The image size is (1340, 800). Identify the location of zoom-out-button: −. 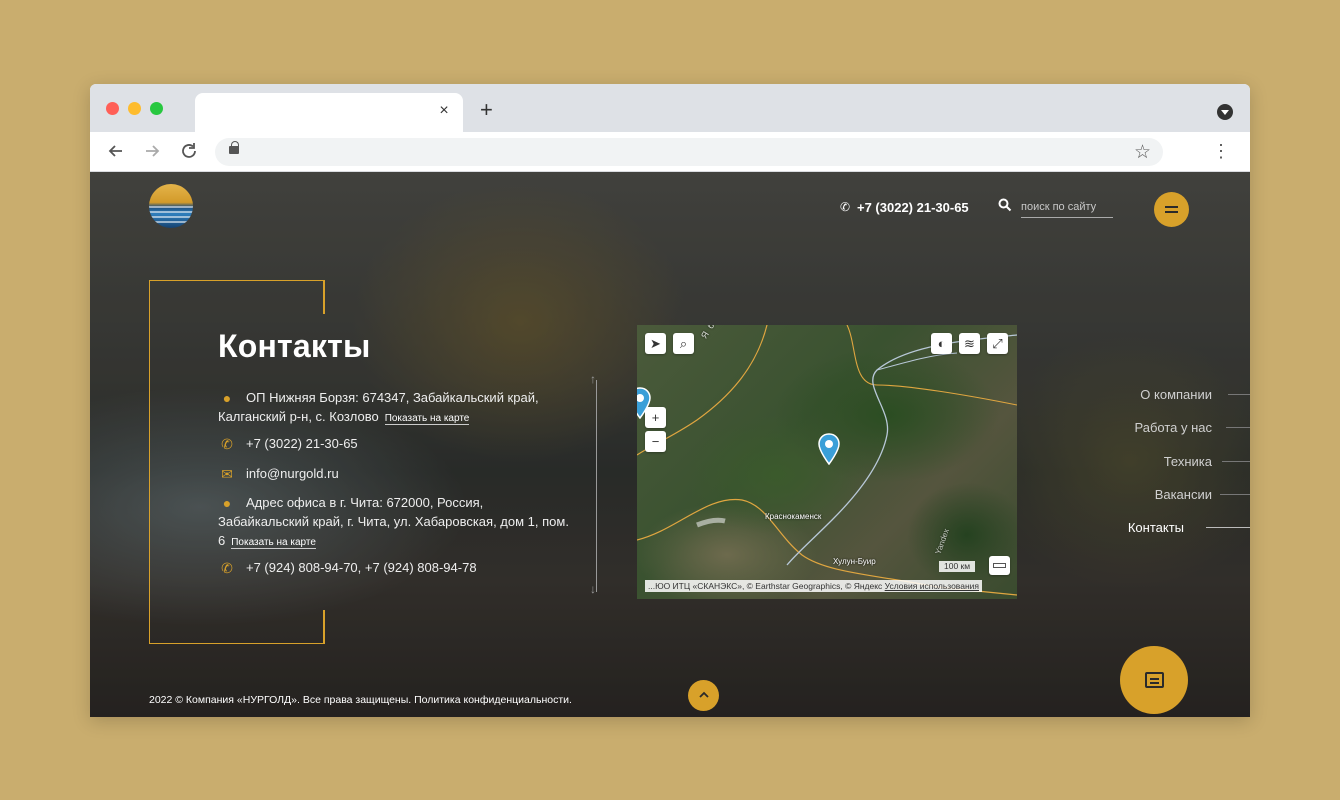
(655, 441).